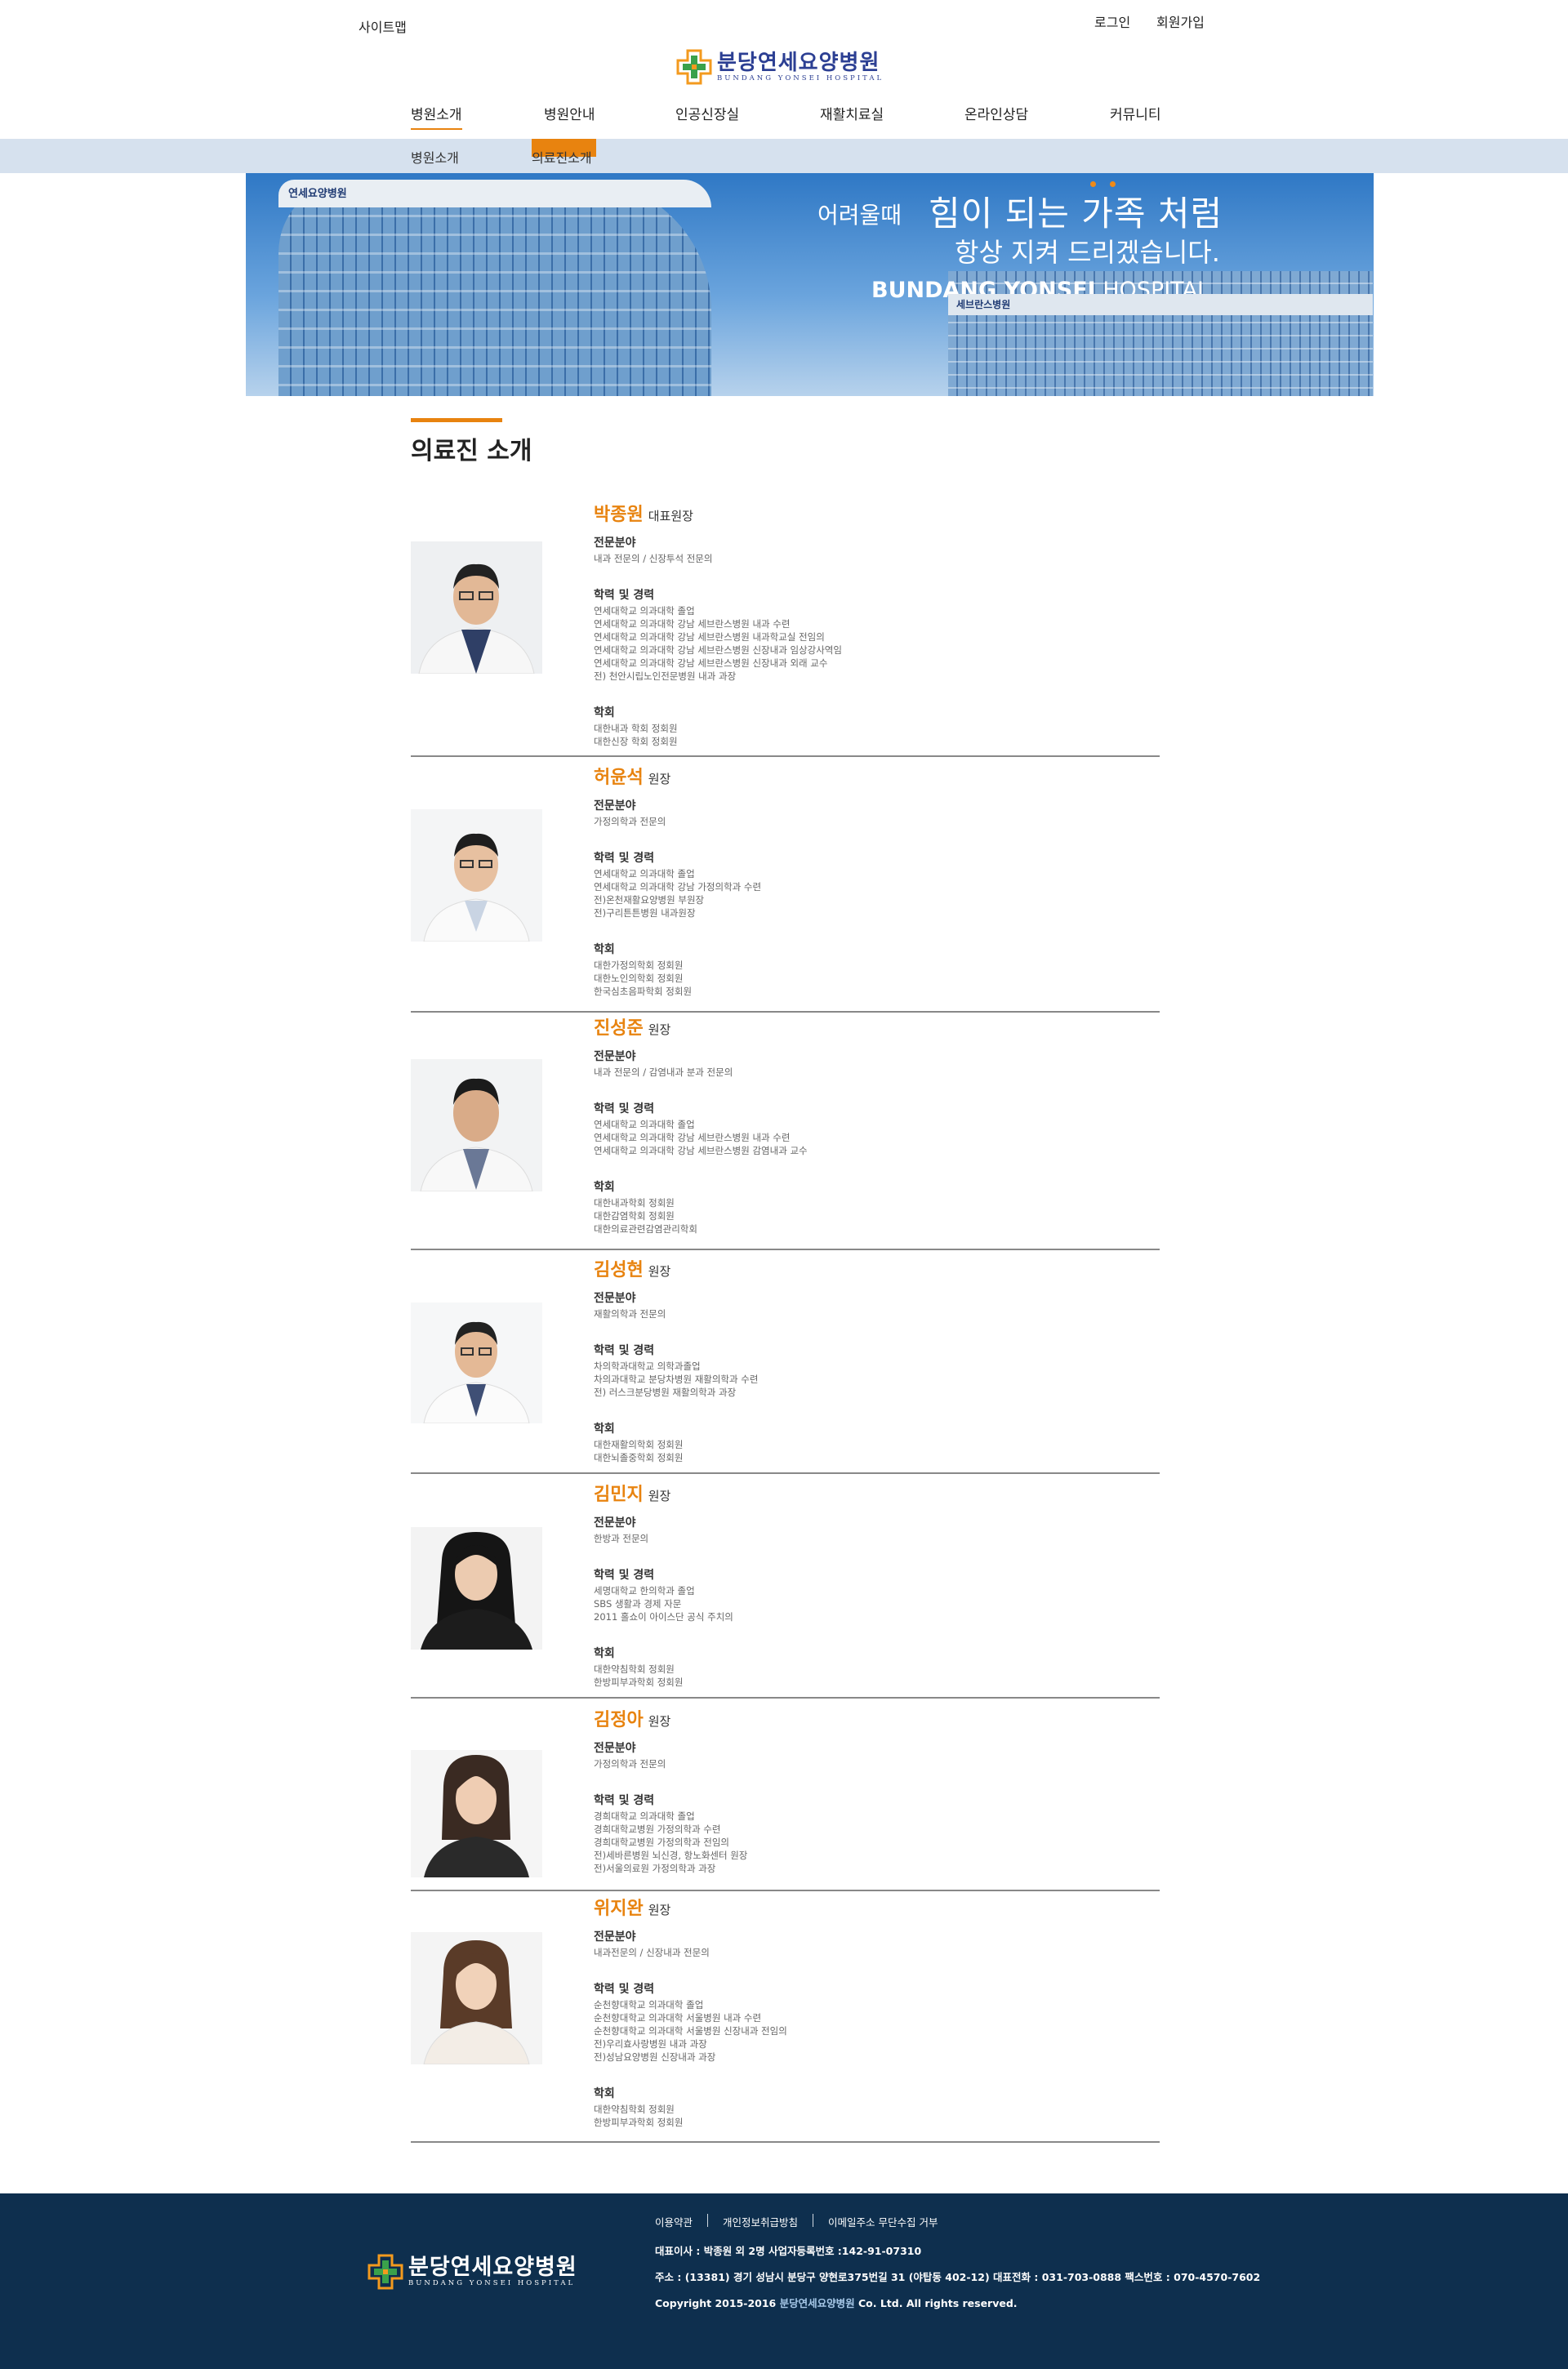 The width and height of the screenshot is (1568, 2369). What do you see at coordinates (569, 113) in the screenshot?
I see `gnb-hospital-guide: 병원안내` at bounding box center [569, 113].